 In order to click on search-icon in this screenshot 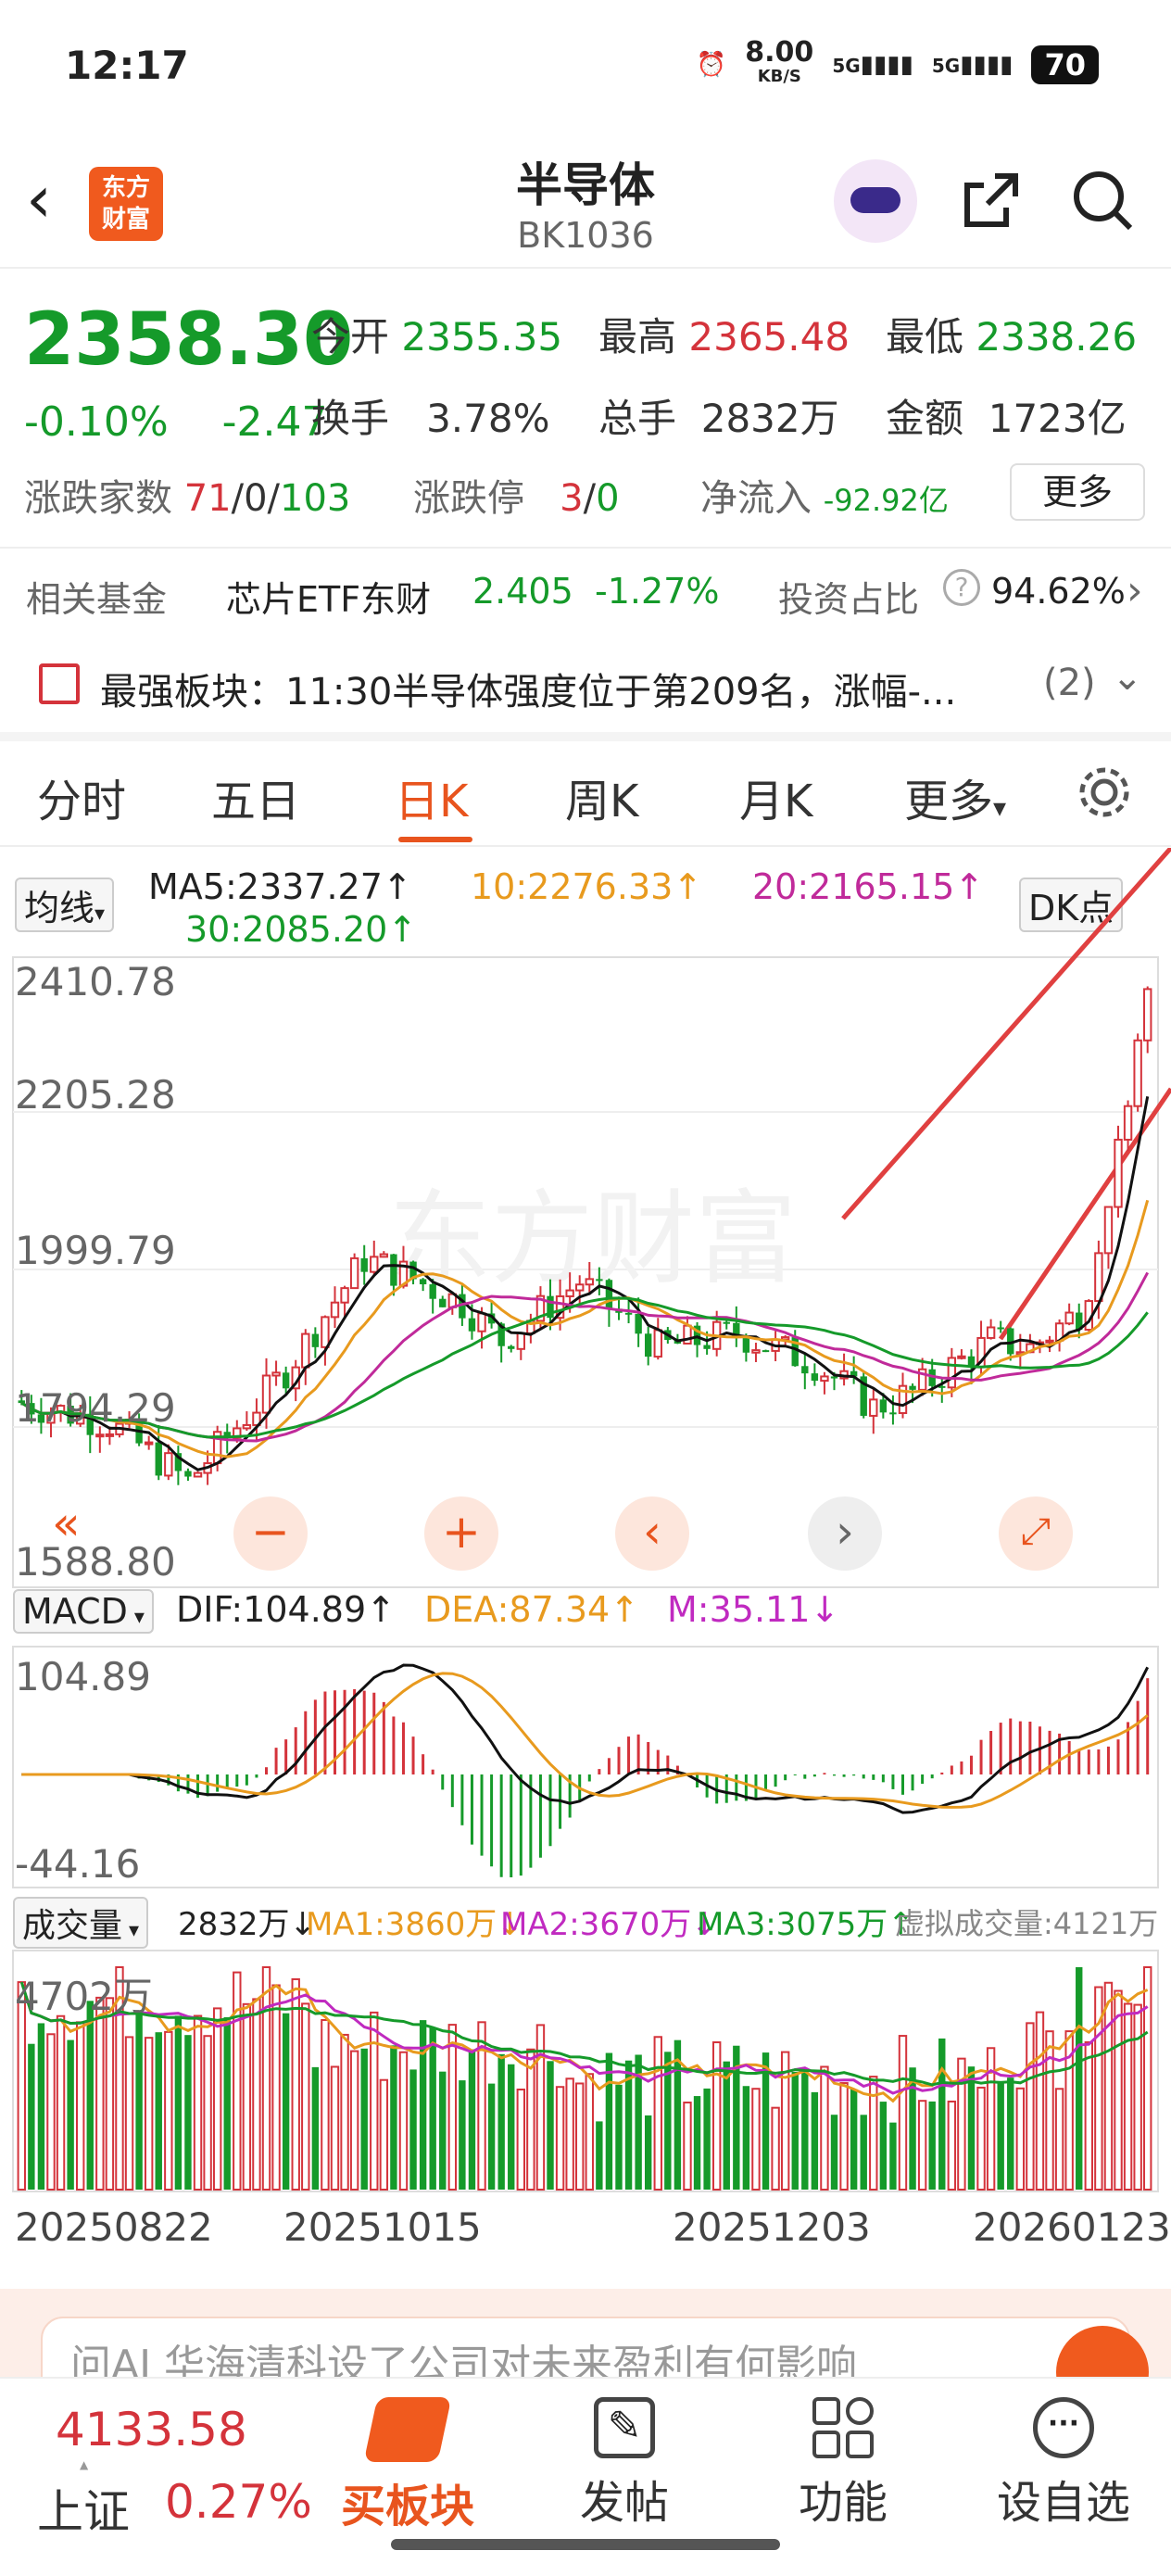, I will do `click(1103, 200)`.